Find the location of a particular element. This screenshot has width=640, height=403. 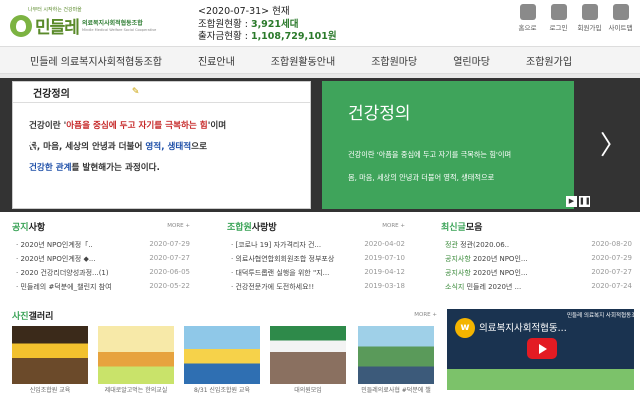

list-item: 공지사항 2020년 NPO인... 2020-07-29 is located at coordinates (536, 259).